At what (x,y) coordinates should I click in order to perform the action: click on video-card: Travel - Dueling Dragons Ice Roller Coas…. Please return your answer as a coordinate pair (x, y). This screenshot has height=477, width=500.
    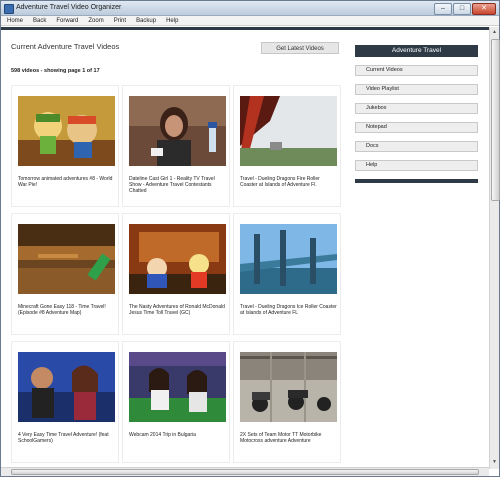
    Looking at the image, I should click on (287, 274).